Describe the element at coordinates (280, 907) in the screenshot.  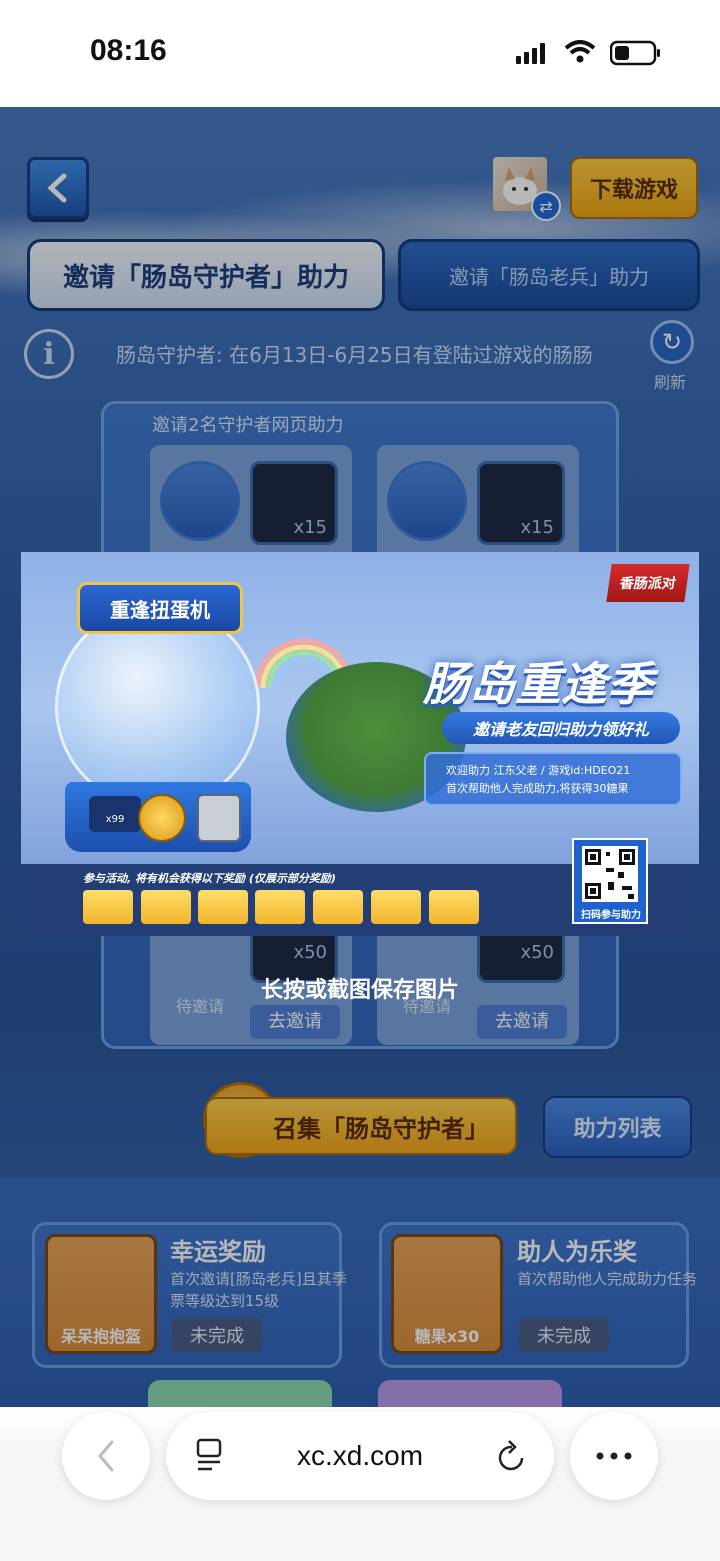
I see `candy-prize-icon` at that location.